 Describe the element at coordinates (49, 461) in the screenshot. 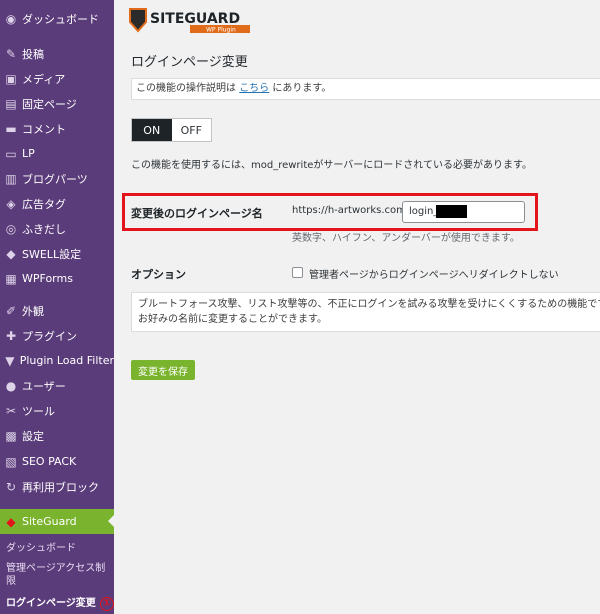

I see `sidebar-item-label: SEO PACK` at that location.